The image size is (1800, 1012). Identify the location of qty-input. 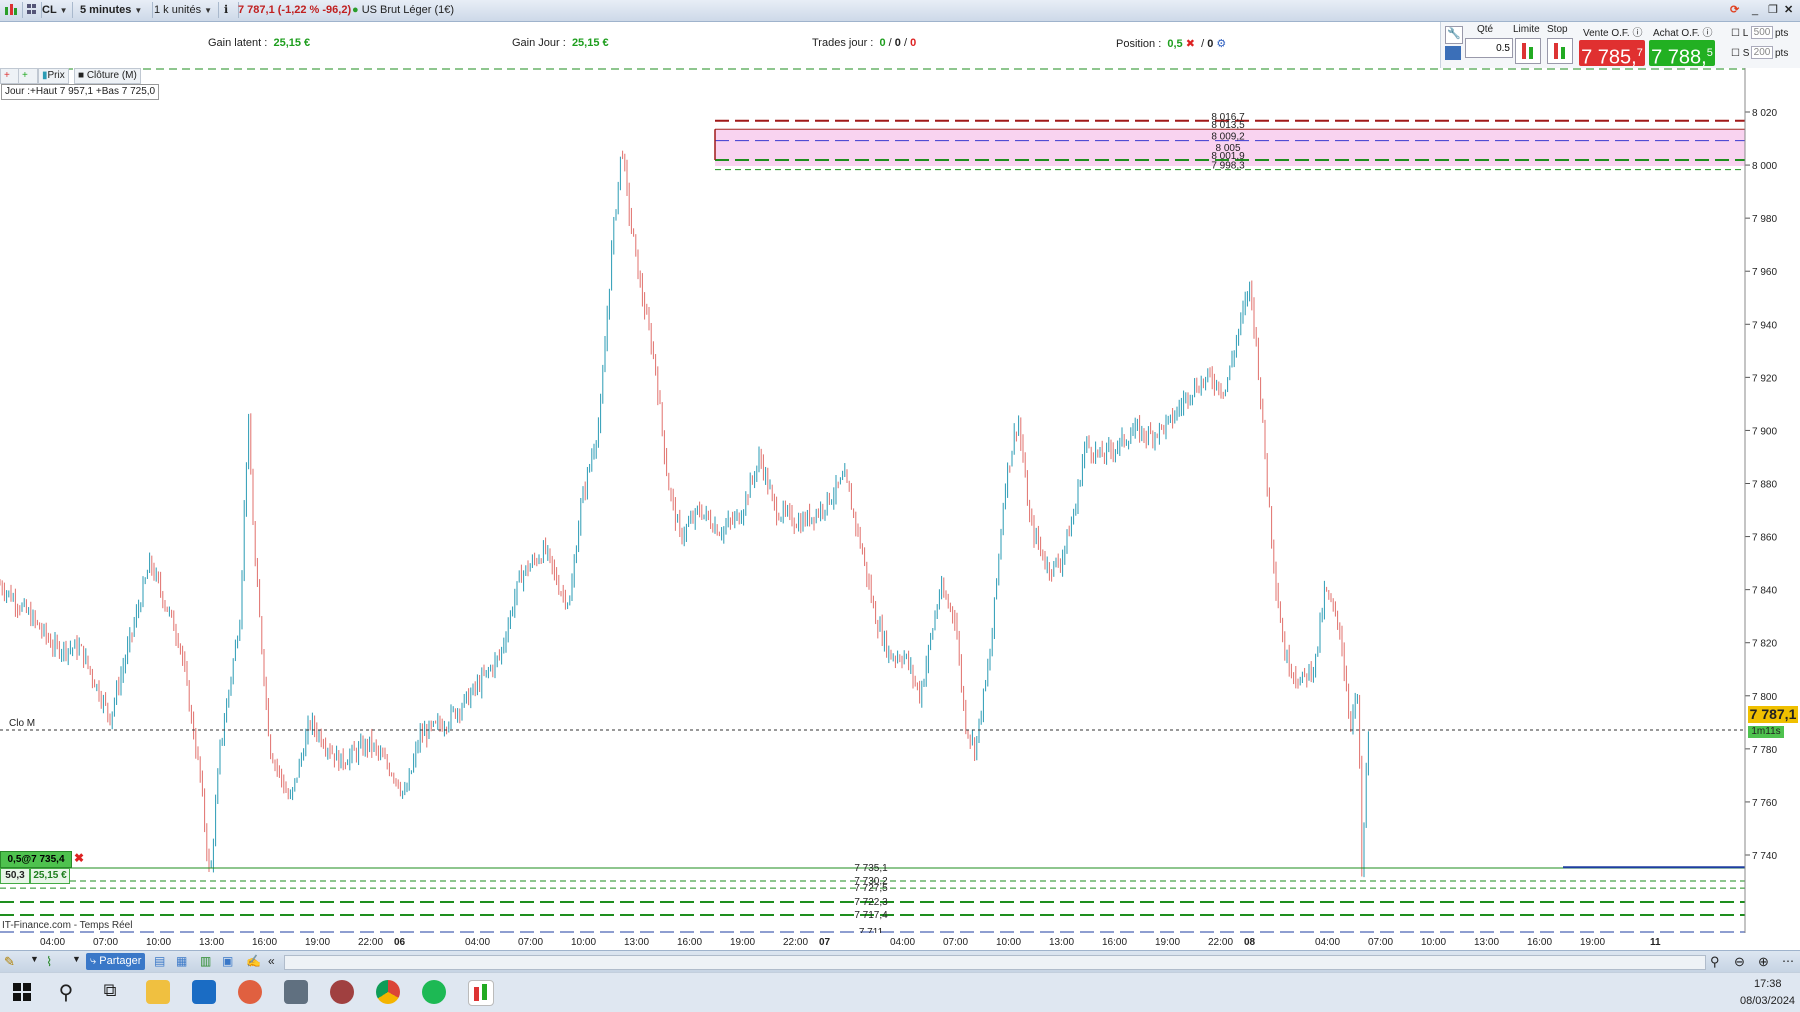
(1489, 48).